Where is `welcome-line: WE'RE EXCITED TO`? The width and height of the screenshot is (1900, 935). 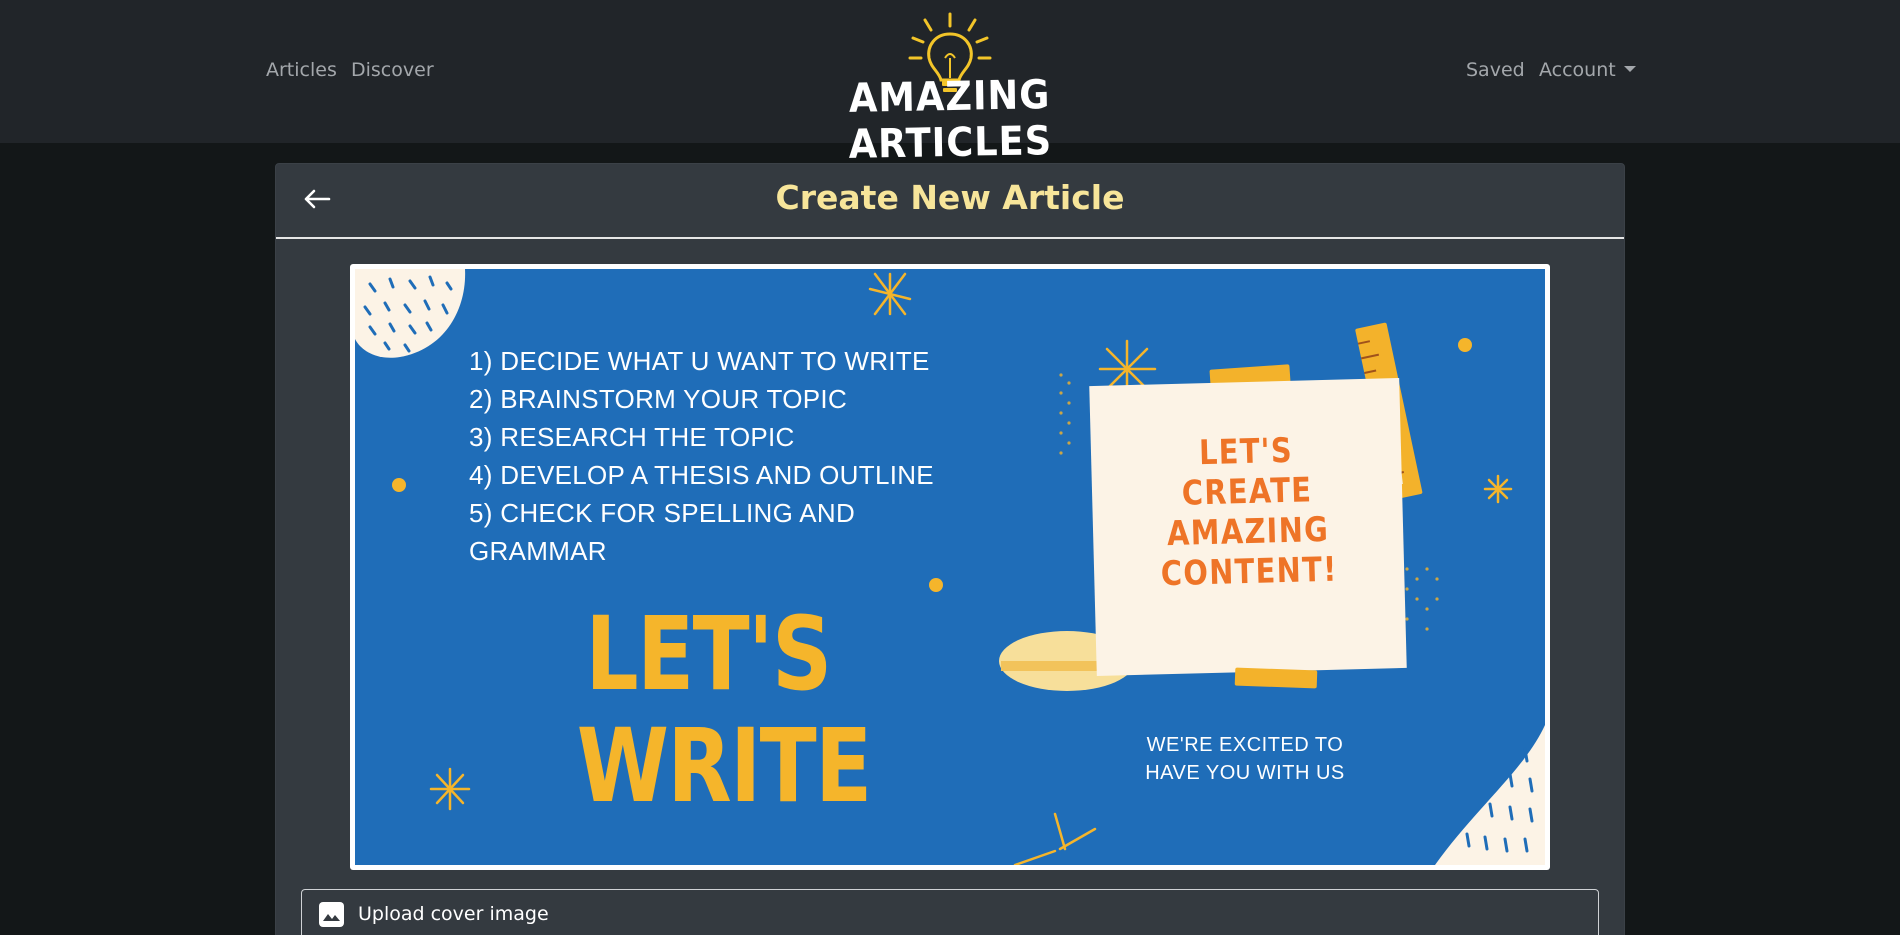 welcome-line: WE'RE EXCITED TO is located at coordinates (1245, 745).